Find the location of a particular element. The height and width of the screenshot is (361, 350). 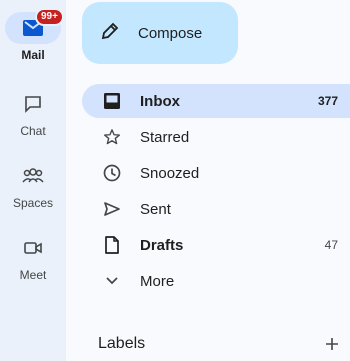

rail-item-spaces: Spaces is located at coordinates (33, 185).